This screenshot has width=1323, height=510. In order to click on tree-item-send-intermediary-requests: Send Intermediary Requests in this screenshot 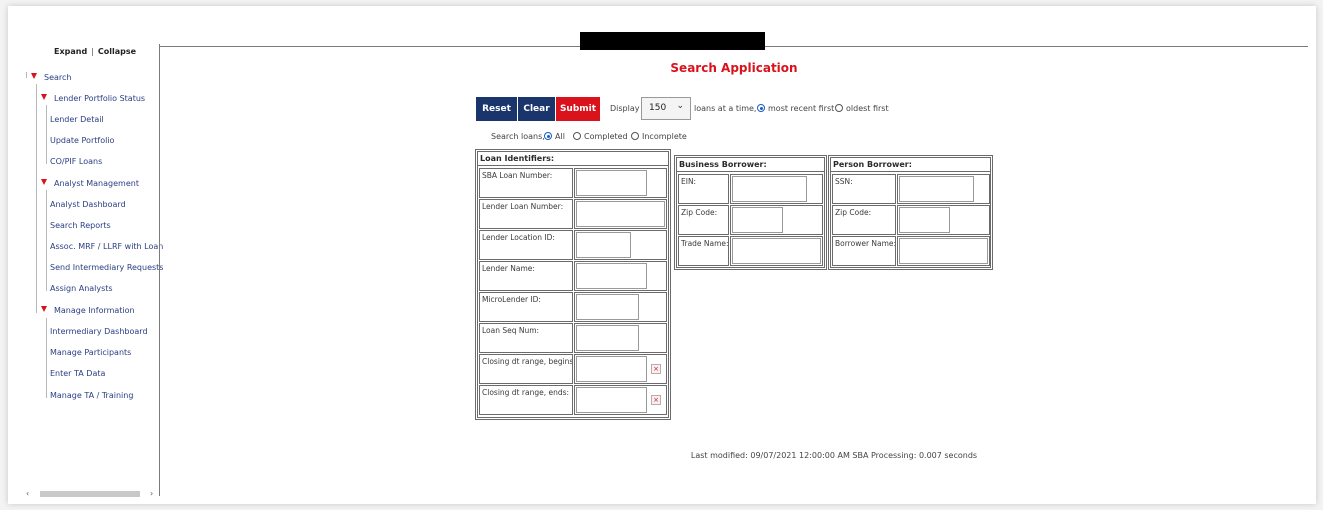, I will do `click(106, 267)`.